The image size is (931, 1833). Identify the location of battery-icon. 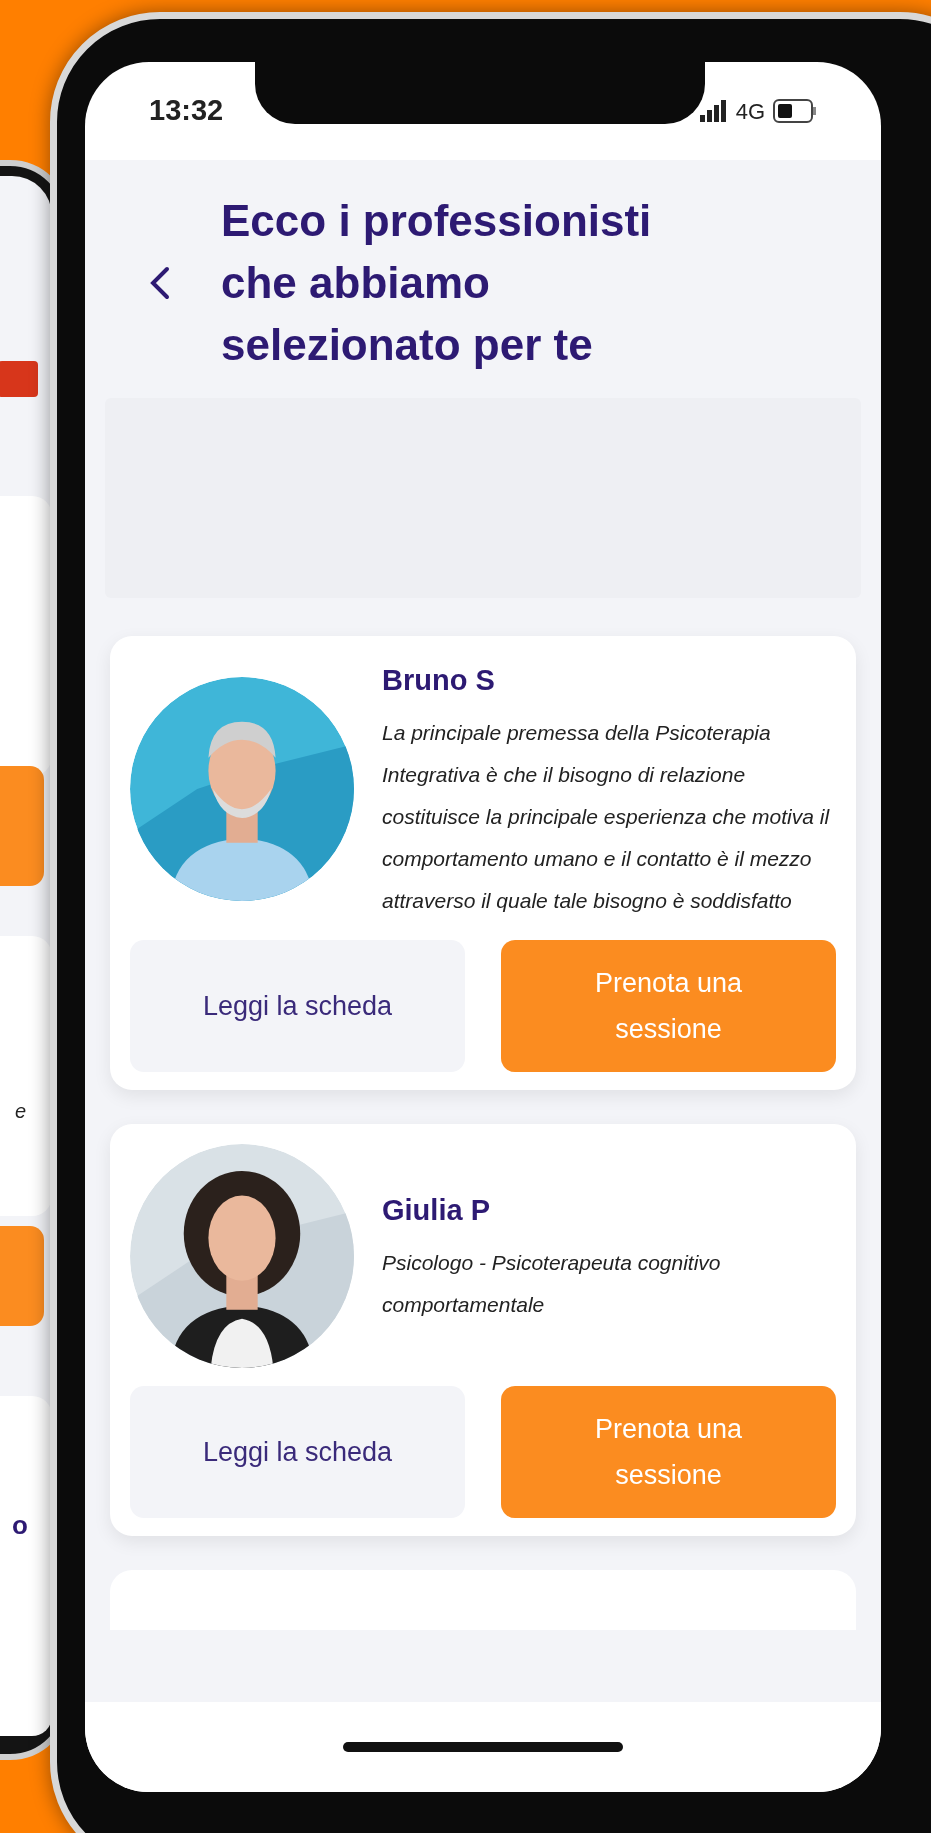
(795, 111).